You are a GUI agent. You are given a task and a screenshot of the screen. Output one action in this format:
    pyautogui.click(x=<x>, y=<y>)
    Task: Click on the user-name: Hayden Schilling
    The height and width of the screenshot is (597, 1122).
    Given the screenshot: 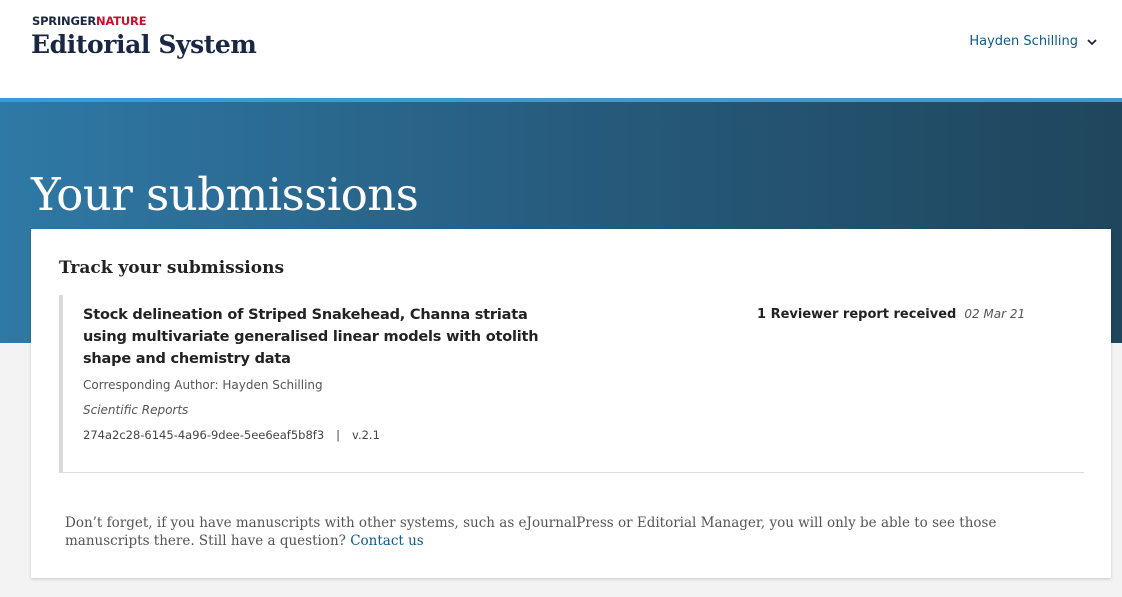 What is the action you would take?
    pyautogui.click(x=1023, y=41)
    